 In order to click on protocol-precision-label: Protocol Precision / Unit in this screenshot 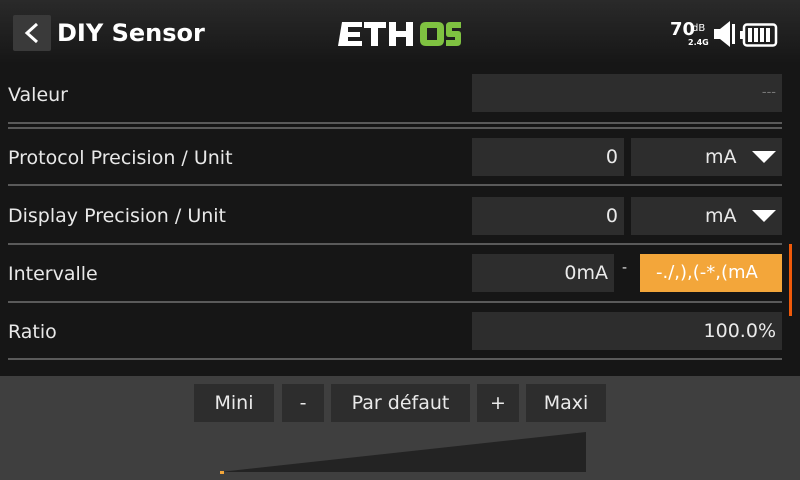, I will do `click(120, 158)`.